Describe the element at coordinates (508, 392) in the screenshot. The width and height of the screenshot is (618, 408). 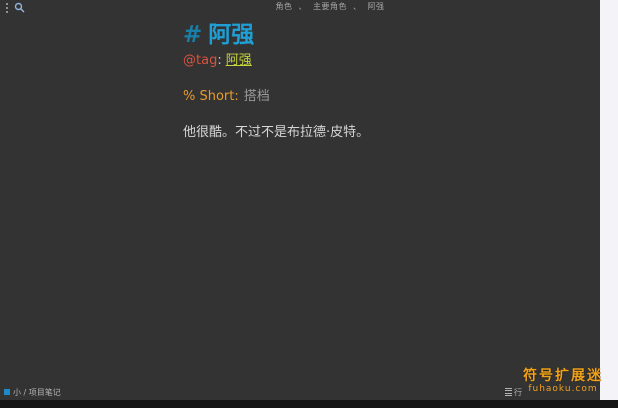
I see `list-icon` at that location.